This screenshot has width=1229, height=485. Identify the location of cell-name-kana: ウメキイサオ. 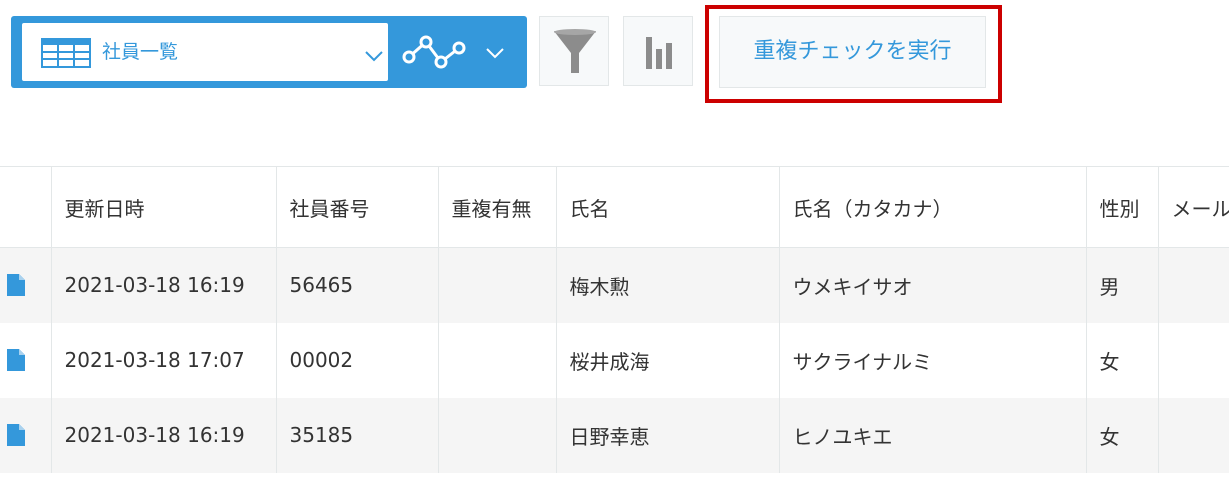
(933, 285).